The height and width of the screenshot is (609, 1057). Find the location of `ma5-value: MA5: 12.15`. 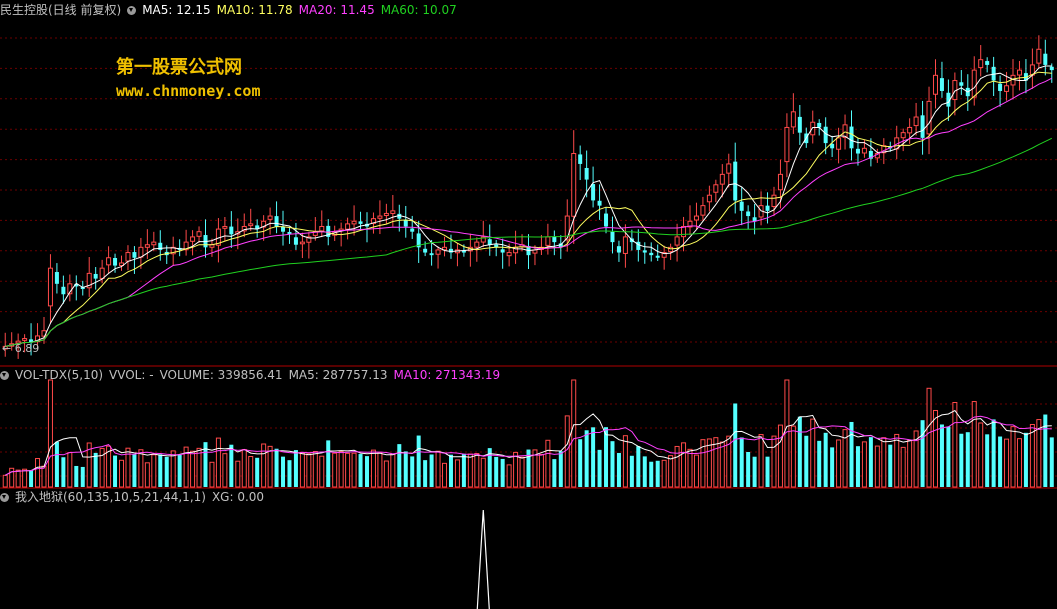

ma5-value: MA5: 12.15 is located at coordinates (176, 10).